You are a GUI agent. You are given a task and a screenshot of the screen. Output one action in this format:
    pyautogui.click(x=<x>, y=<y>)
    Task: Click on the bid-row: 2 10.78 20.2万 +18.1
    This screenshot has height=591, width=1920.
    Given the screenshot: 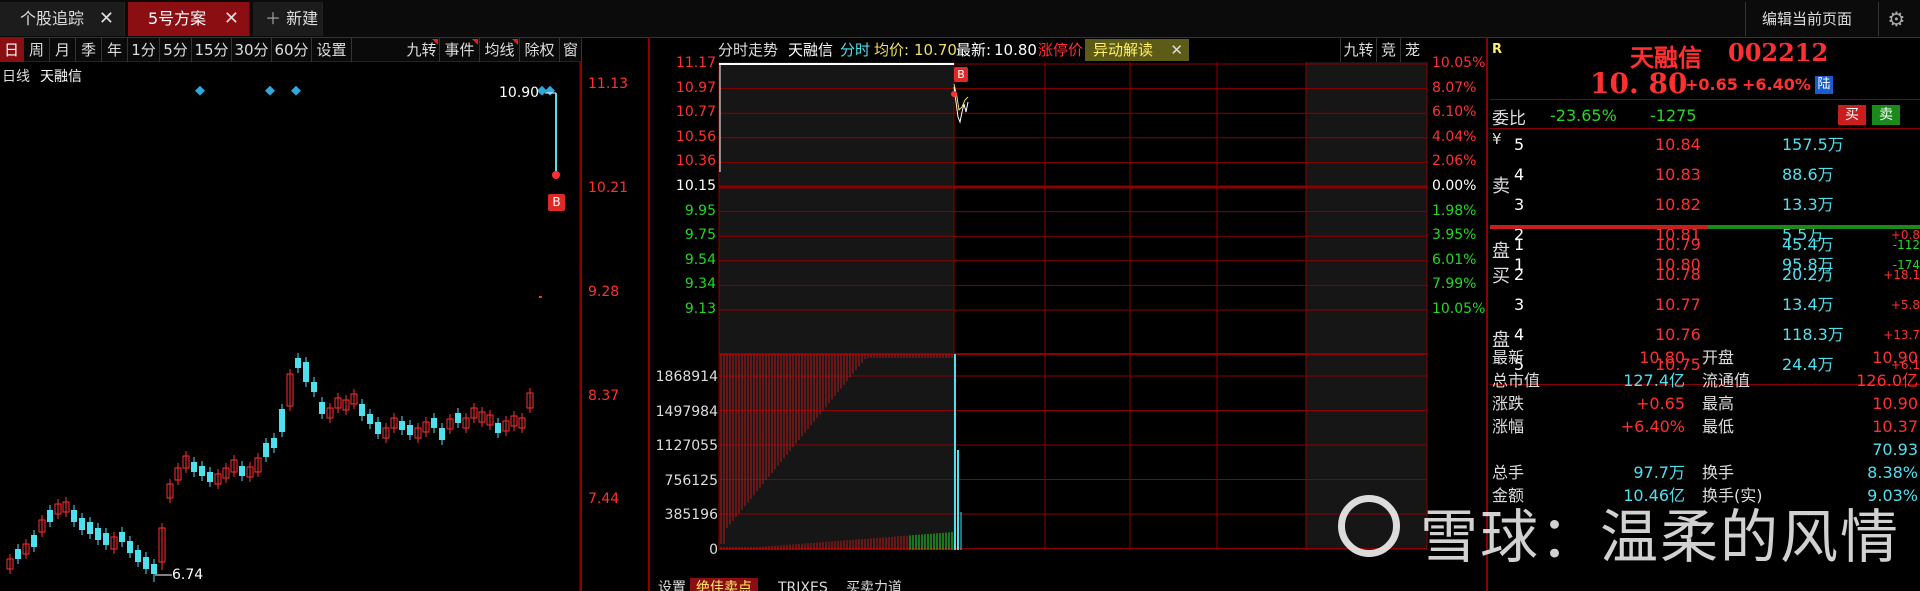 What is the action you would take?
    pyautogui.click(x=1705, y=275)
    